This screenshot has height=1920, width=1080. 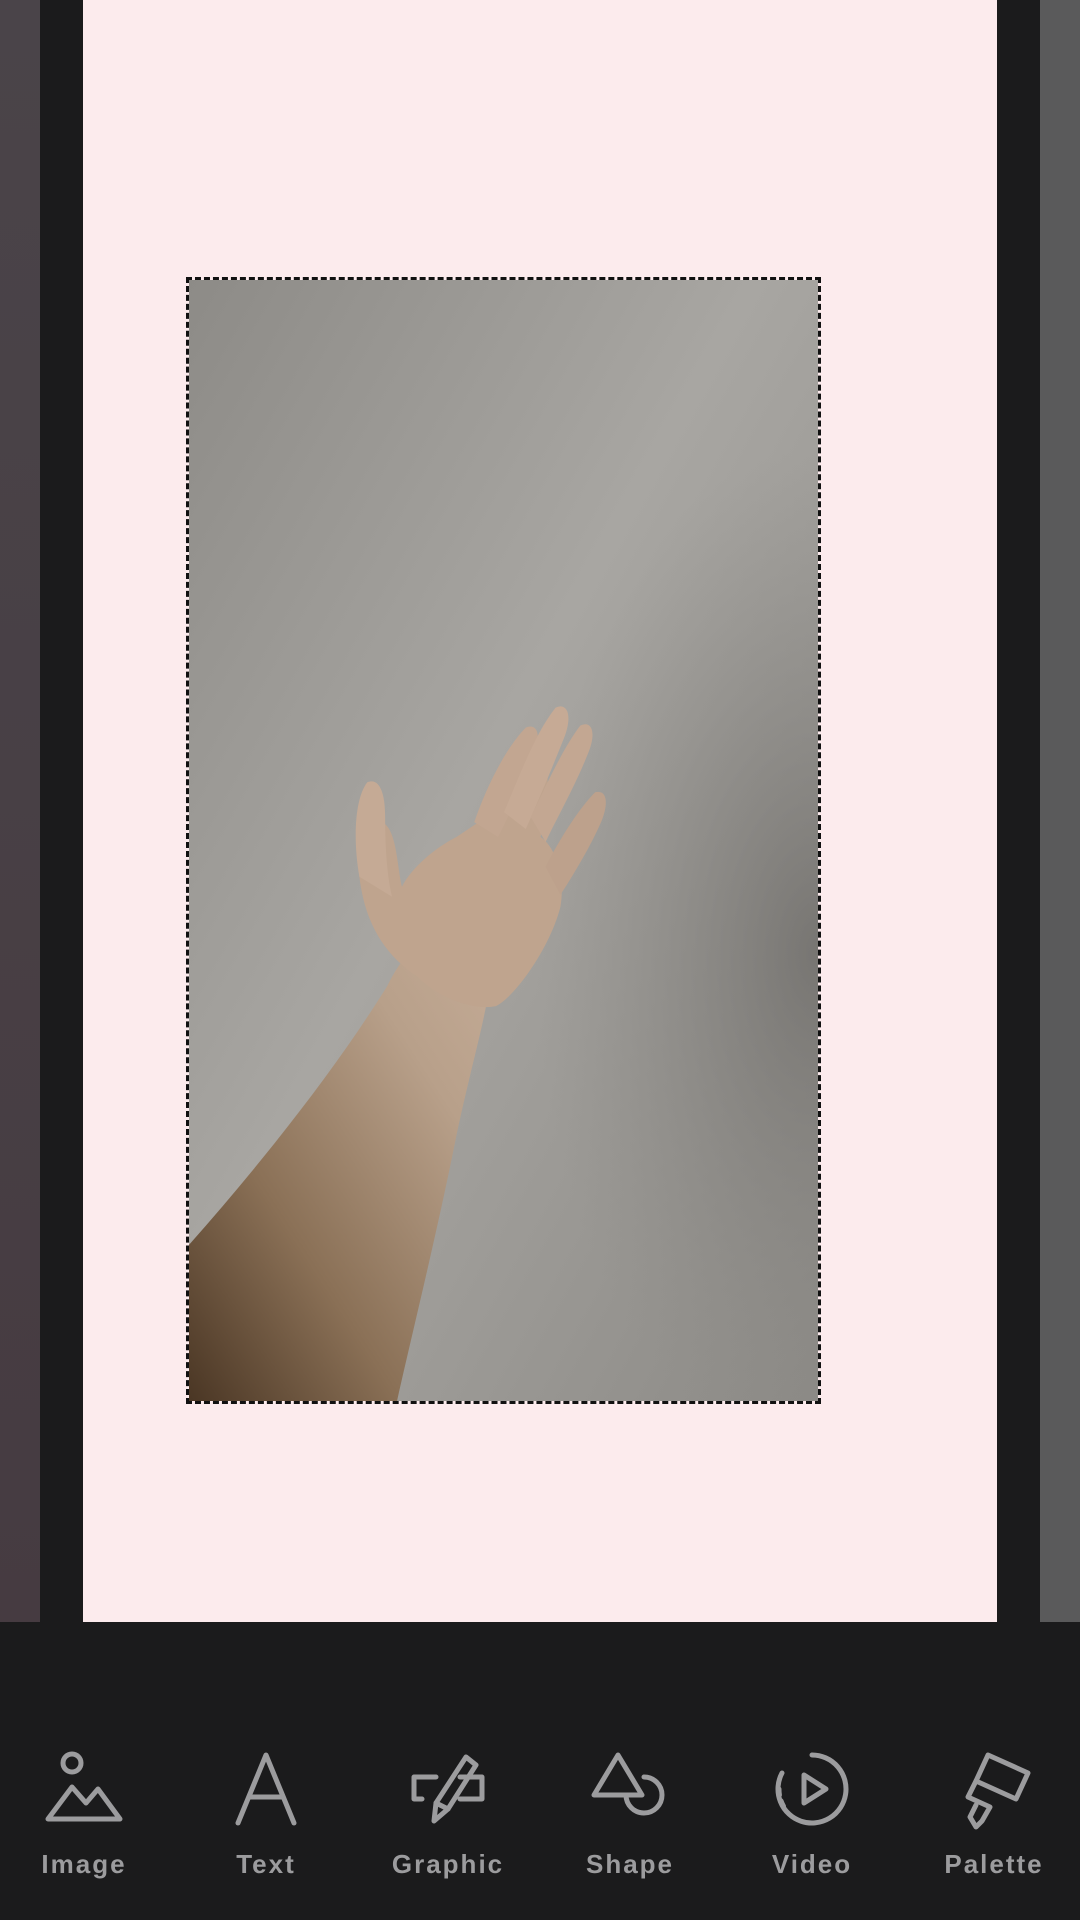 I want to click on previous-page-preview, so click(x=20, y=811).